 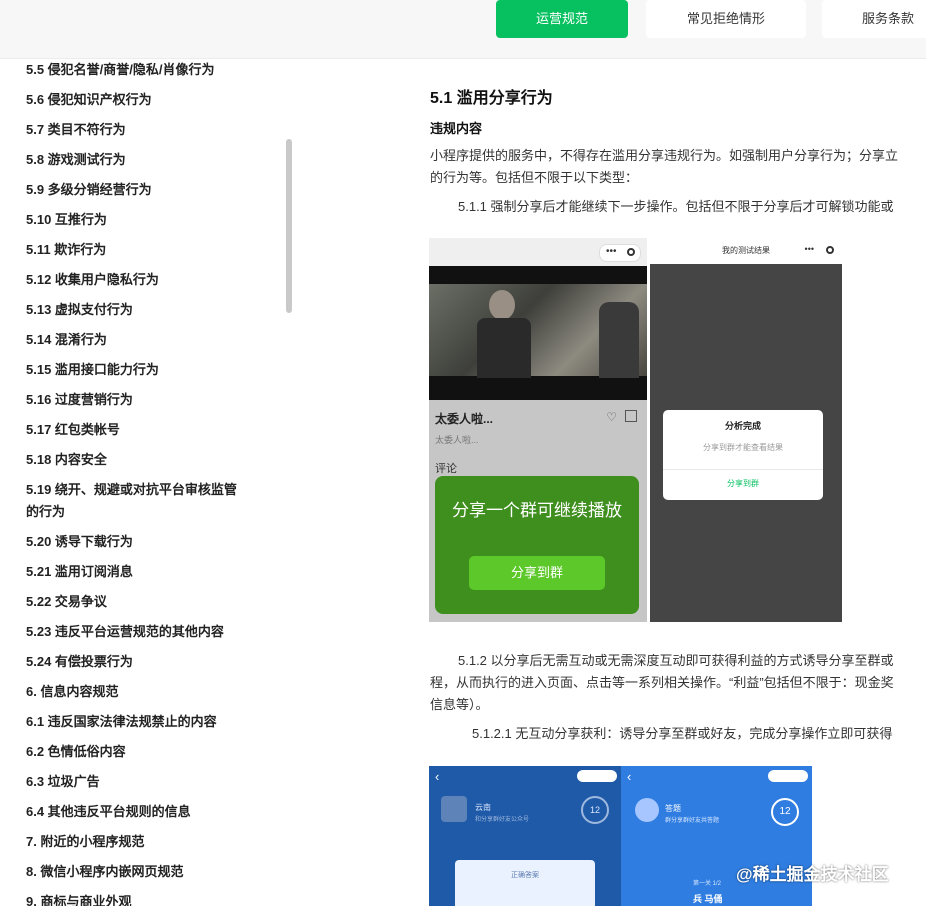 I want to click on dialog-message: 分享到群才能查看结果, so click(x=743, y=447).